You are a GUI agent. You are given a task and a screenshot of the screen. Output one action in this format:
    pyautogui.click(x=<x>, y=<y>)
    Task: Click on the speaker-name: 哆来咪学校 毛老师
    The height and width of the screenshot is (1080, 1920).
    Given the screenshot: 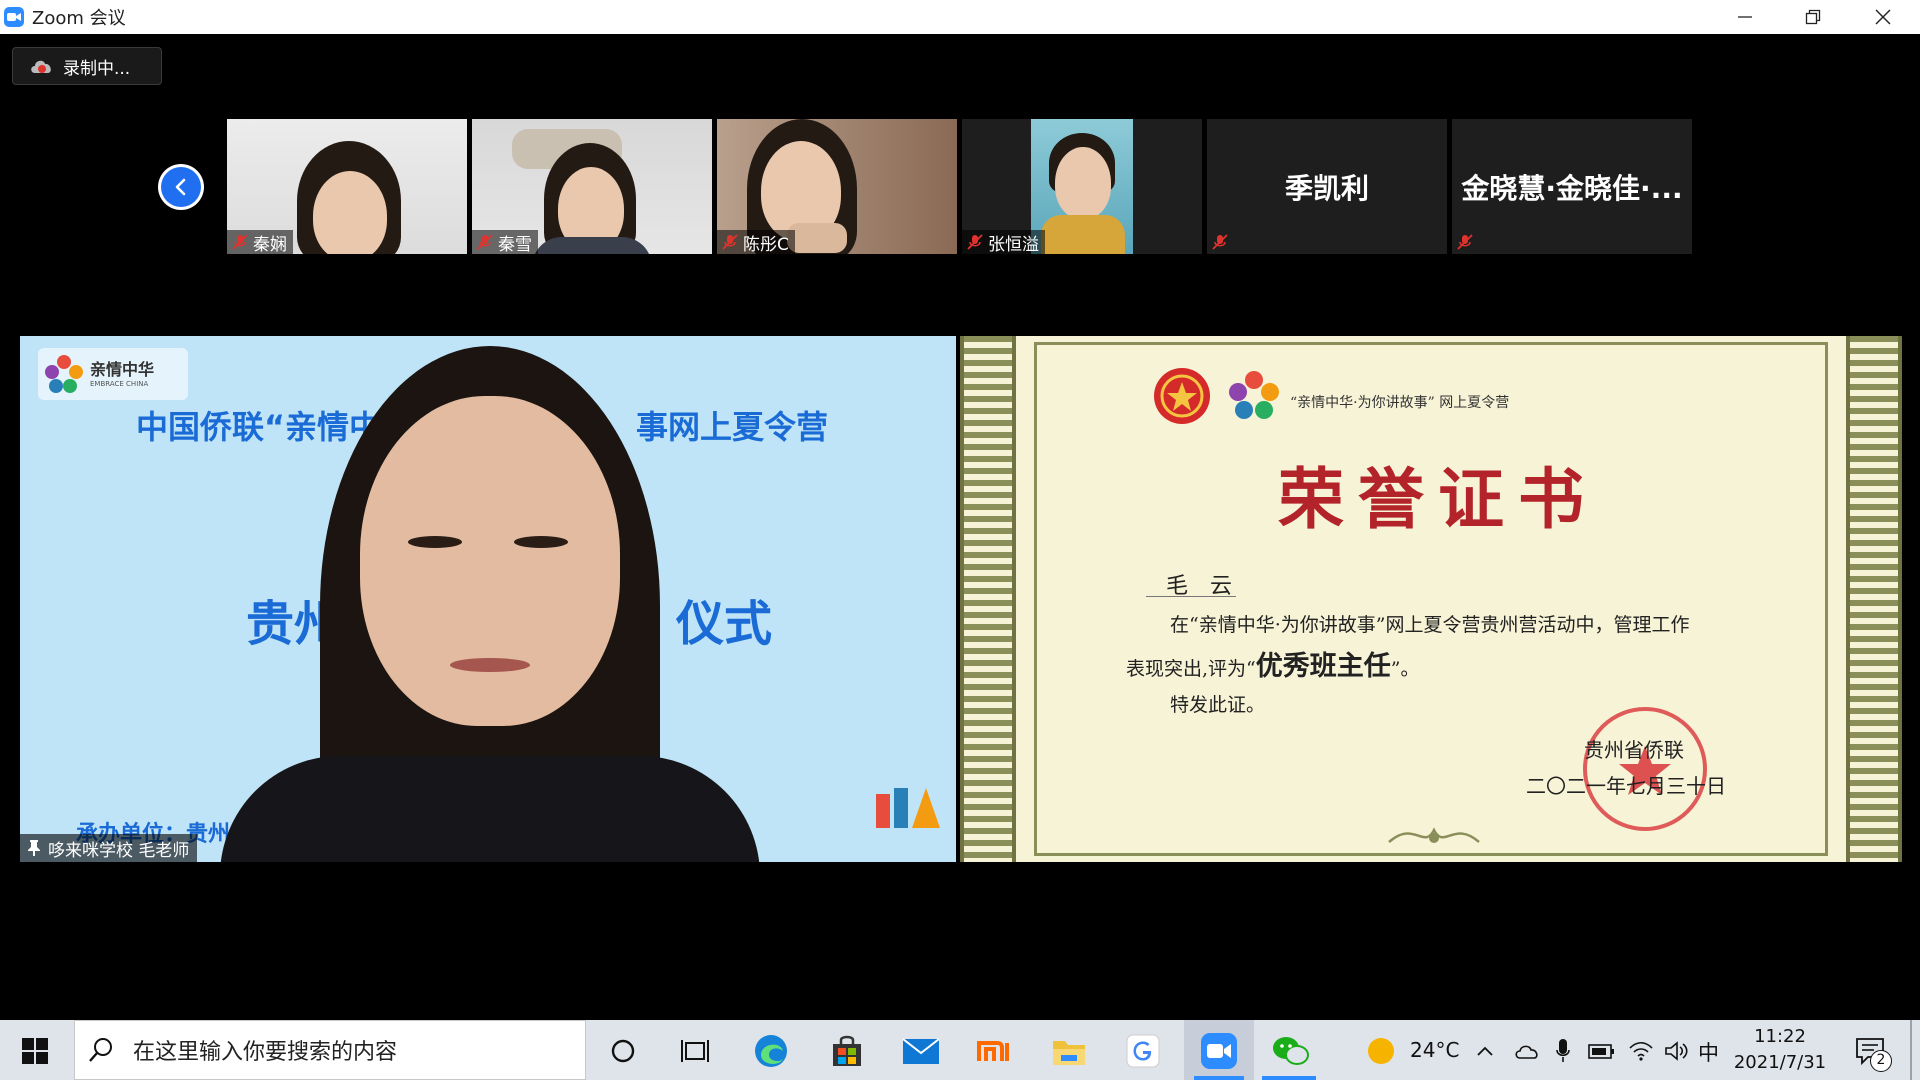 What is the action you would take?
    pyautogui.click(x=119, y=850)
    